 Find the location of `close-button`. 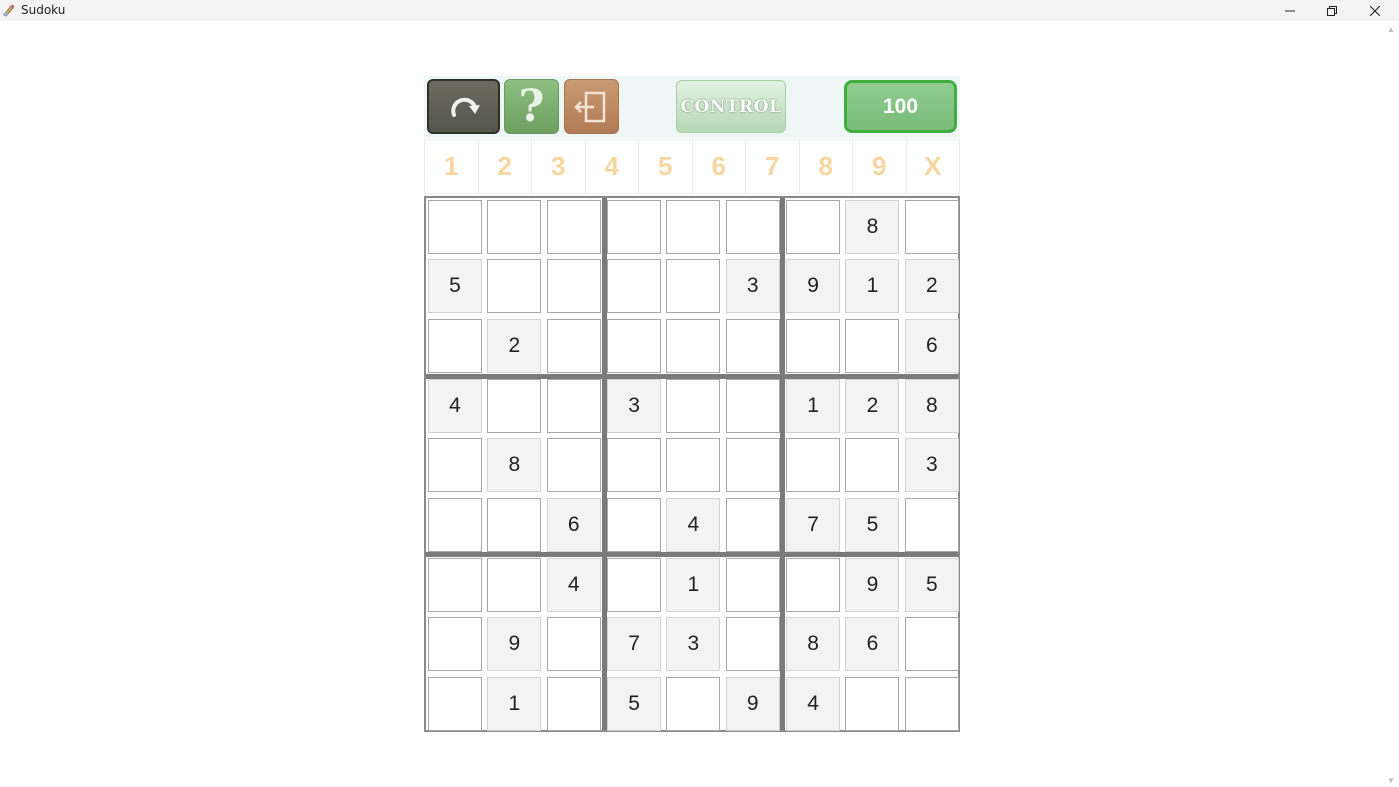

close-button is located at coordinates (1375, 10).